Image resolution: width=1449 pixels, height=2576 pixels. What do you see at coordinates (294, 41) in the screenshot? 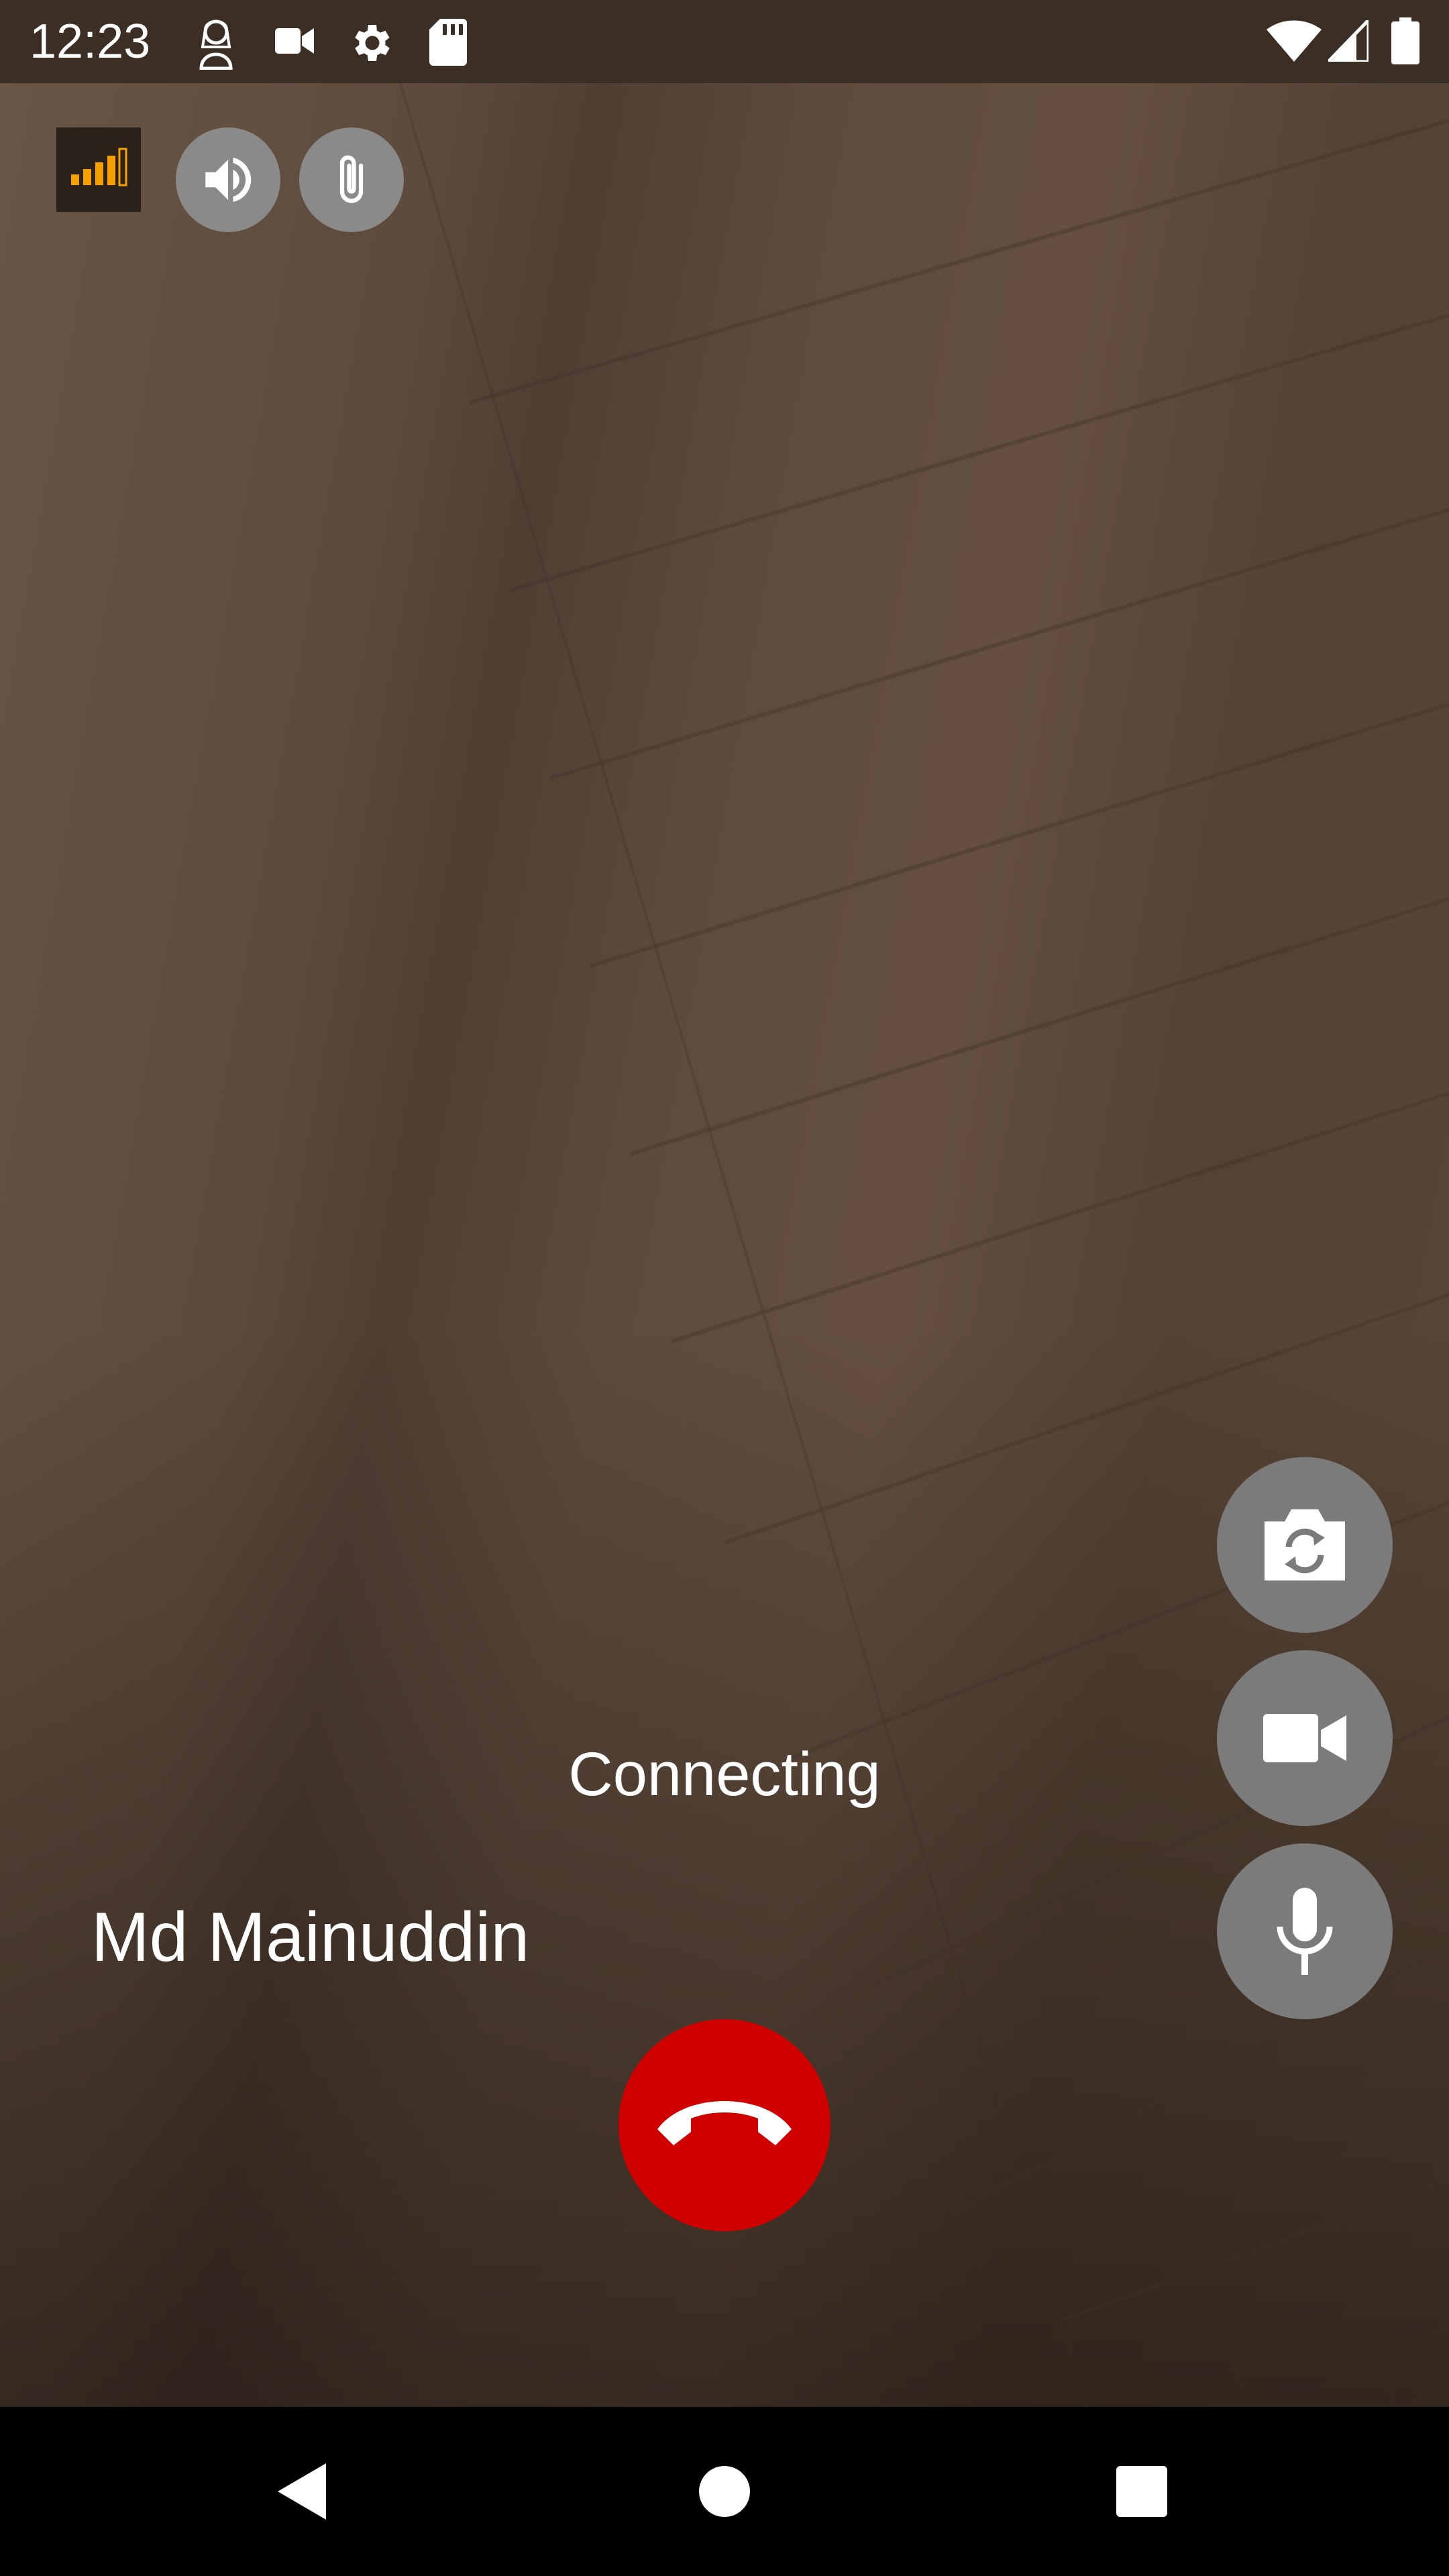
I see `video-notification-icon` at bounding box center [294, 41].